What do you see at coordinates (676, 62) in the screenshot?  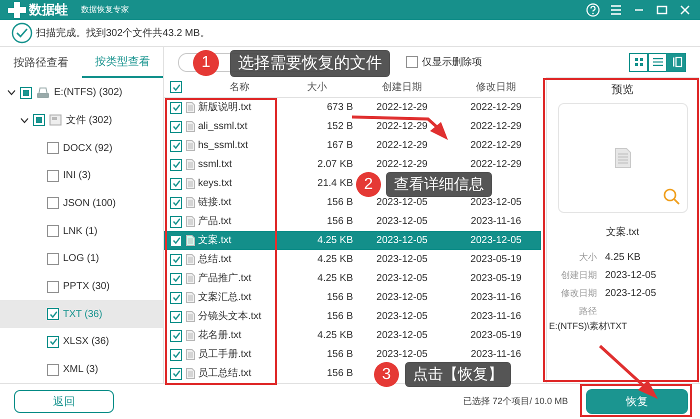 I see `panel-view-button` at bounding box center [676, 62].